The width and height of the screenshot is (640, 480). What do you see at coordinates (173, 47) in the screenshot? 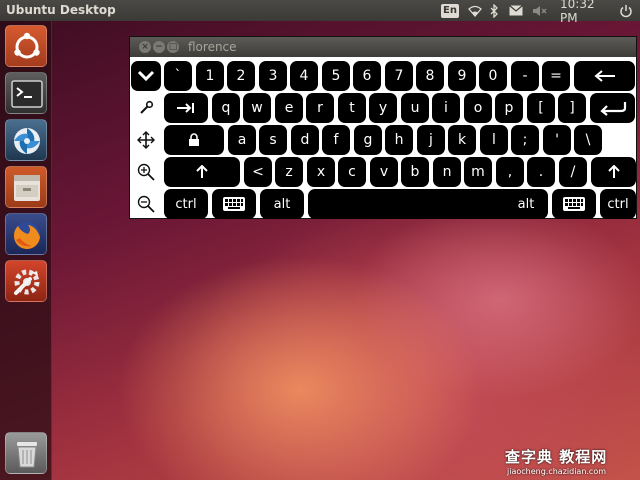
I see `window-maximize-button: □` at bounding box center [173, 47].